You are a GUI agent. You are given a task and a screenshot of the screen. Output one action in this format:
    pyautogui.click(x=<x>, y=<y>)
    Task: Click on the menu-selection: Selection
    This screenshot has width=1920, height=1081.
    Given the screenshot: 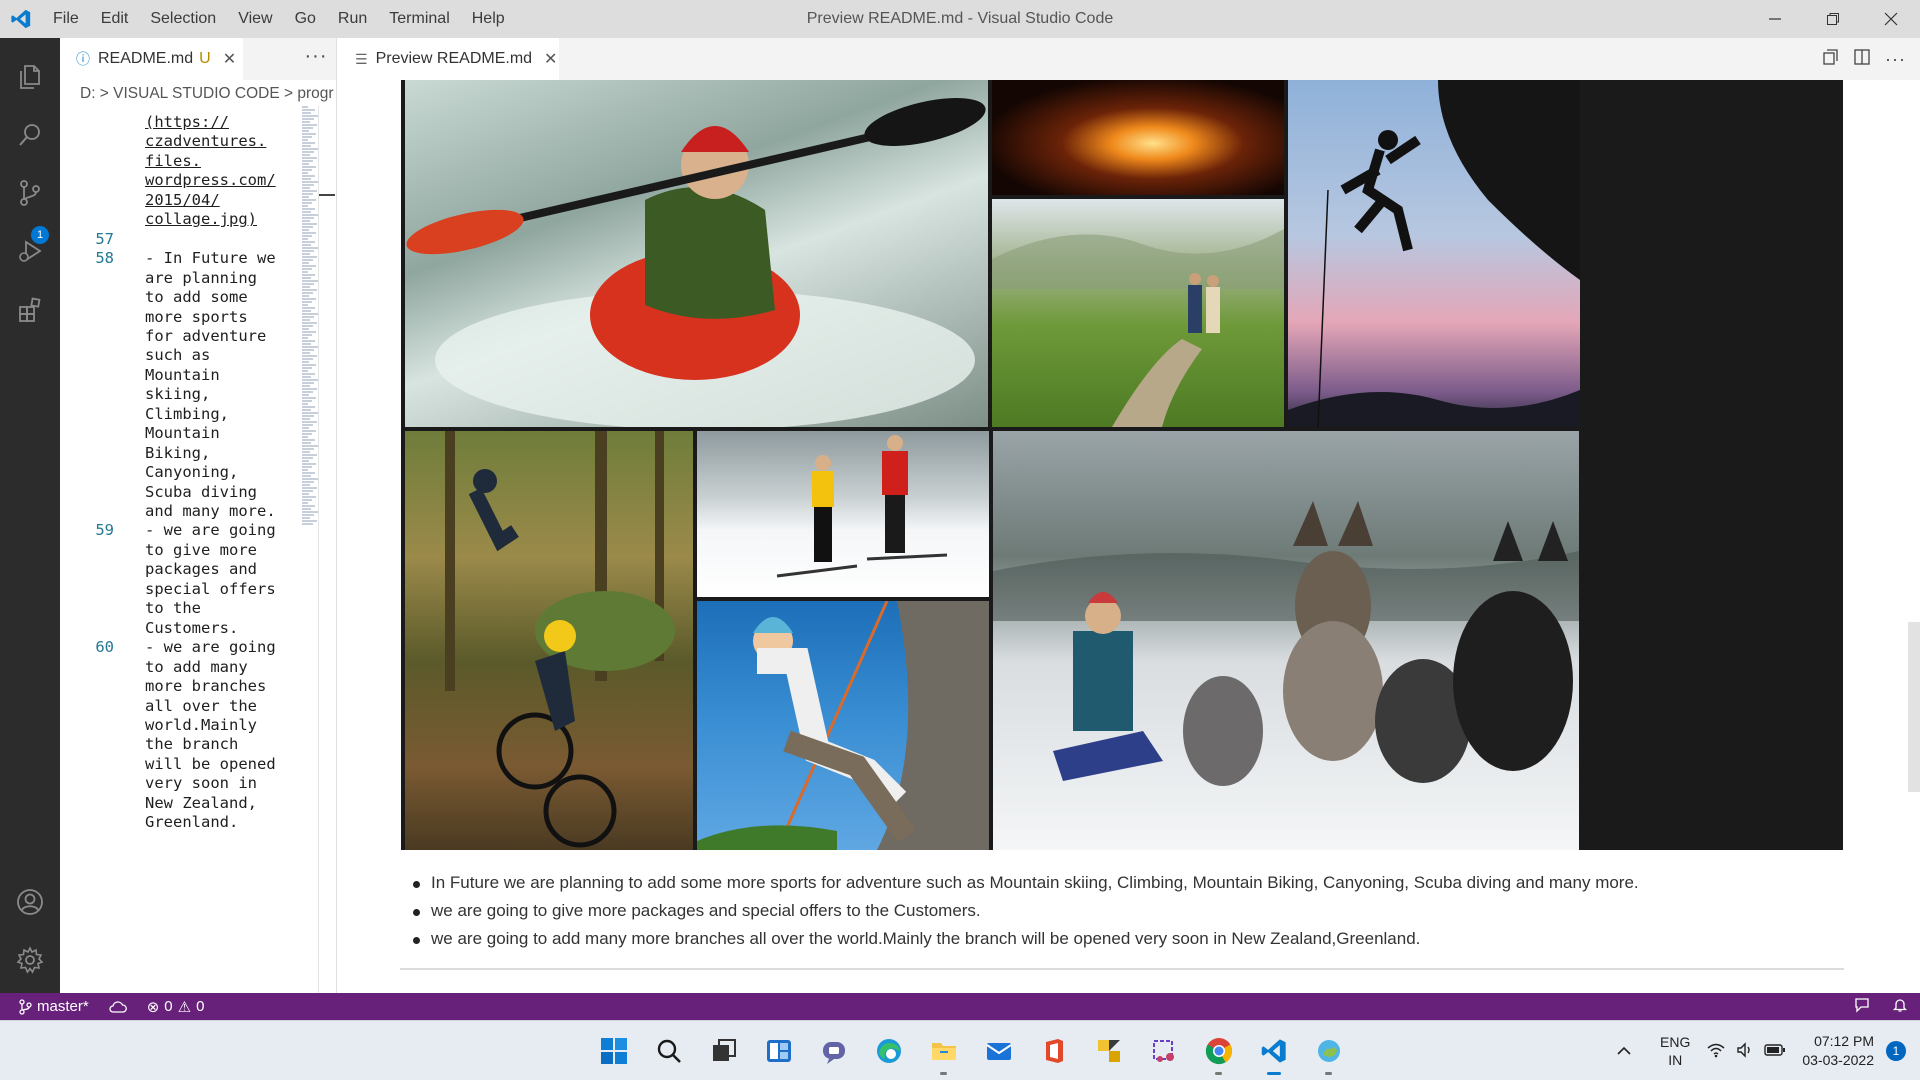 What is the action you would take?
    pyautogui.click(x=183, y=19)
    